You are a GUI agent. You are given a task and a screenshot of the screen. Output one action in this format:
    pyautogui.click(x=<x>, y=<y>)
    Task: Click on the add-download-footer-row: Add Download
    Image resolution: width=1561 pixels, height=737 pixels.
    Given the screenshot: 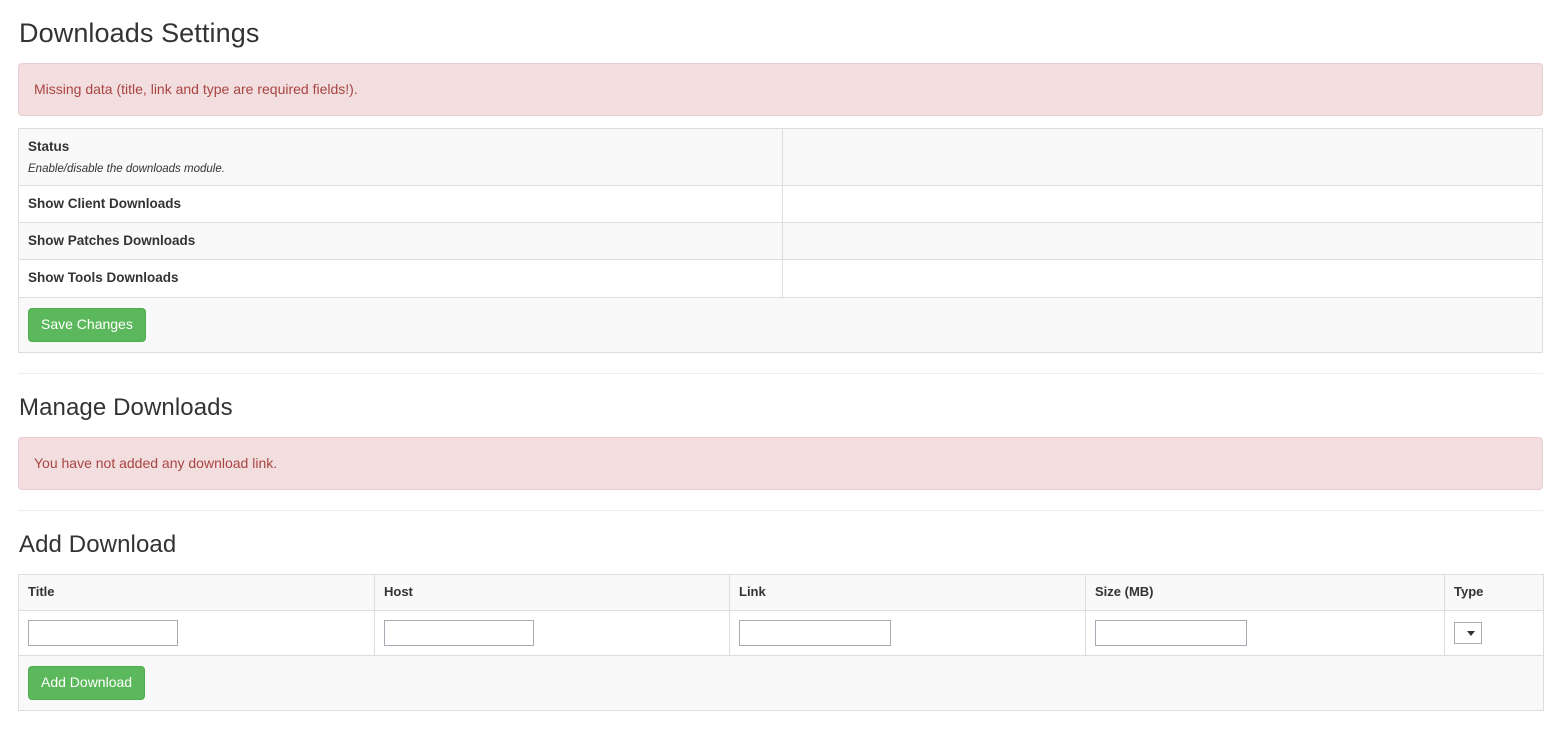 What is the action you would take?
    pyautogui.click(x=781, y=682)
    